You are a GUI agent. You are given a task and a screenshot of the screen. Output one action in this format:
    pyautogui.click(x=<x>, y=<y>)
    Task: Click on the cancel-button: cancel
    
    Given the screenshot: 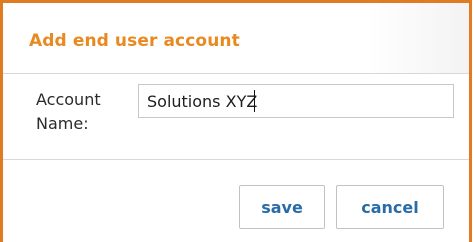 What is the action you would take?
    pyautogui.click(x=390, y=207)
    